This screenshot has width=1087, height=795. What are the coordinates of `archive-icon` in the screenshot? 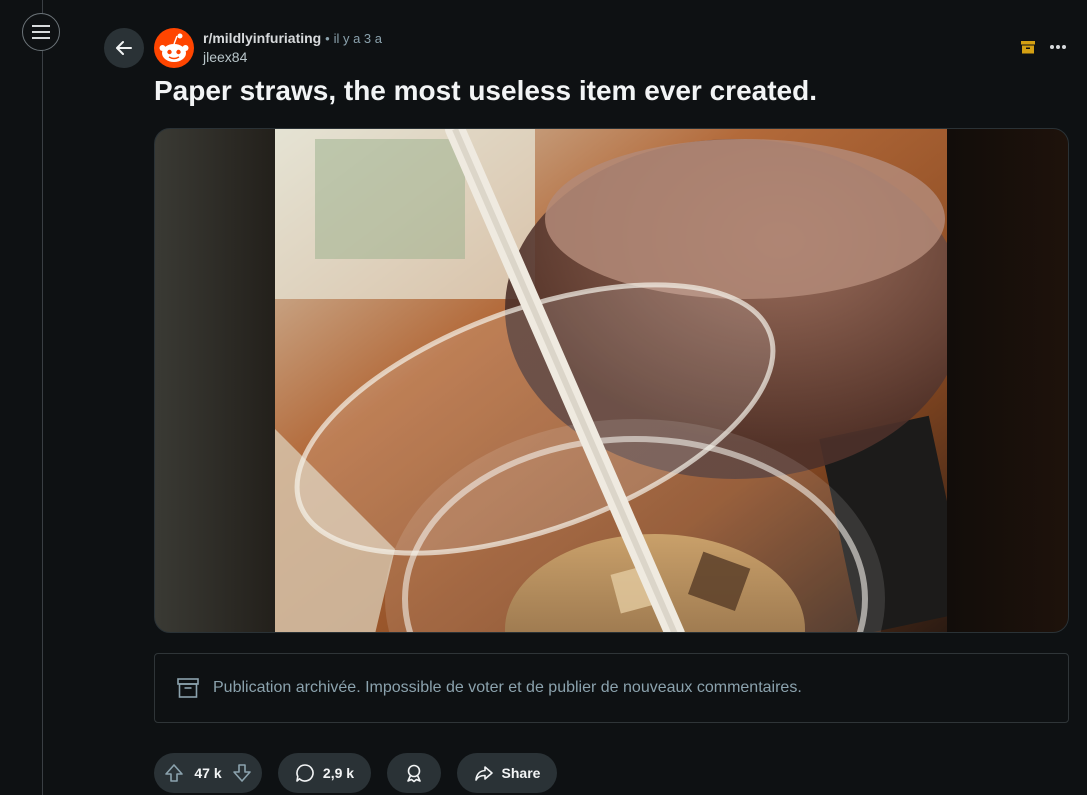 It's located at (1028, 47).